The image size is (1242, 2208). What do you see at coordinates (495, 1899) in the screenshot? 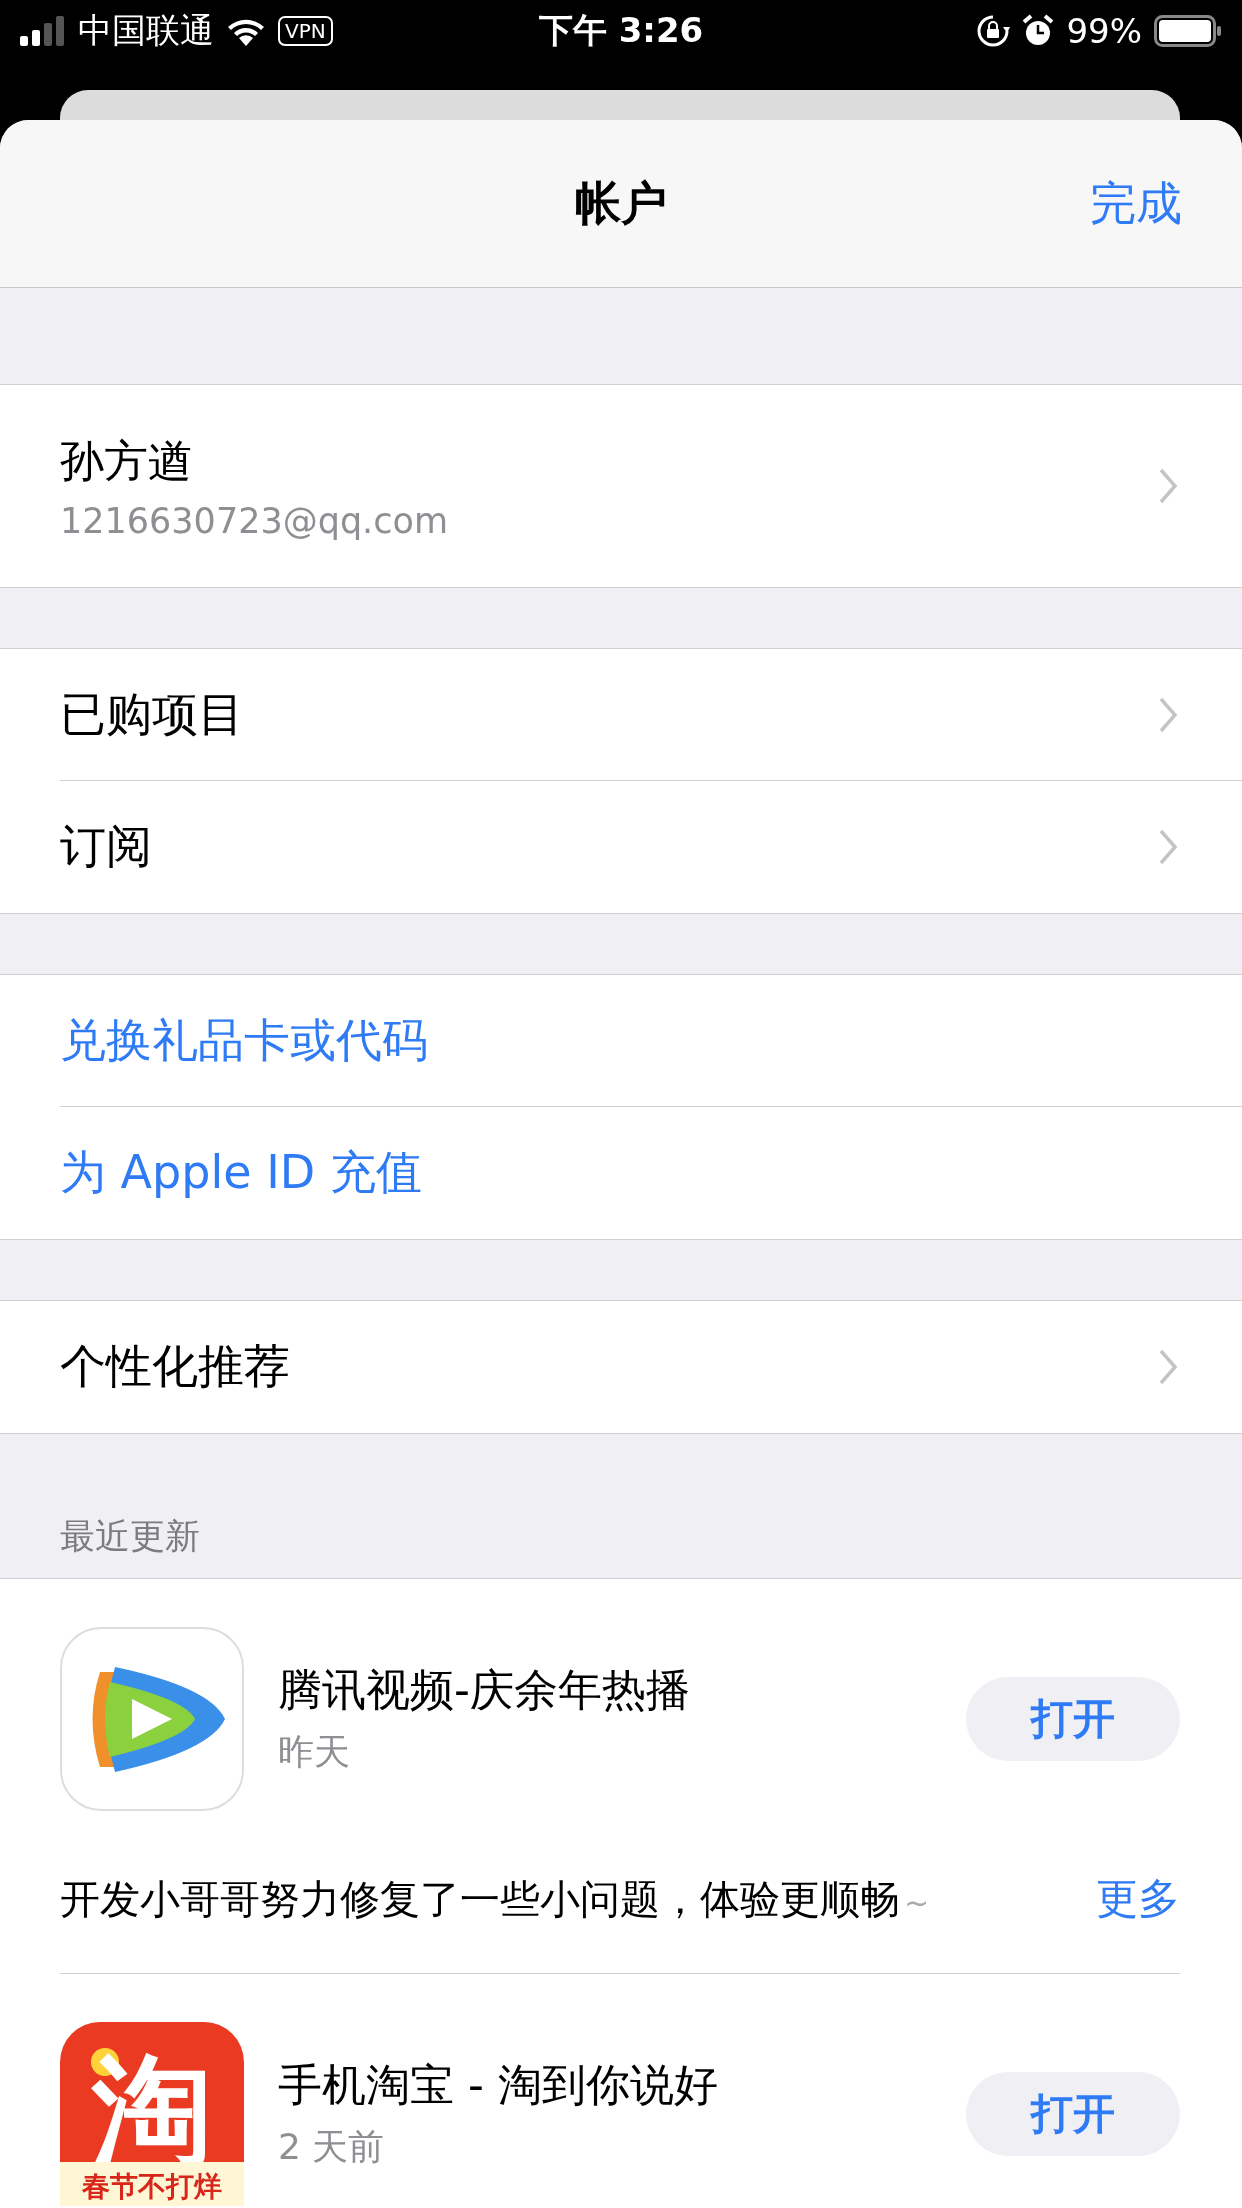
I see `release-notes: 开发小哥哥努力修复了一些小问题，体验更顺畅~` at bounding box center [495, 1899].